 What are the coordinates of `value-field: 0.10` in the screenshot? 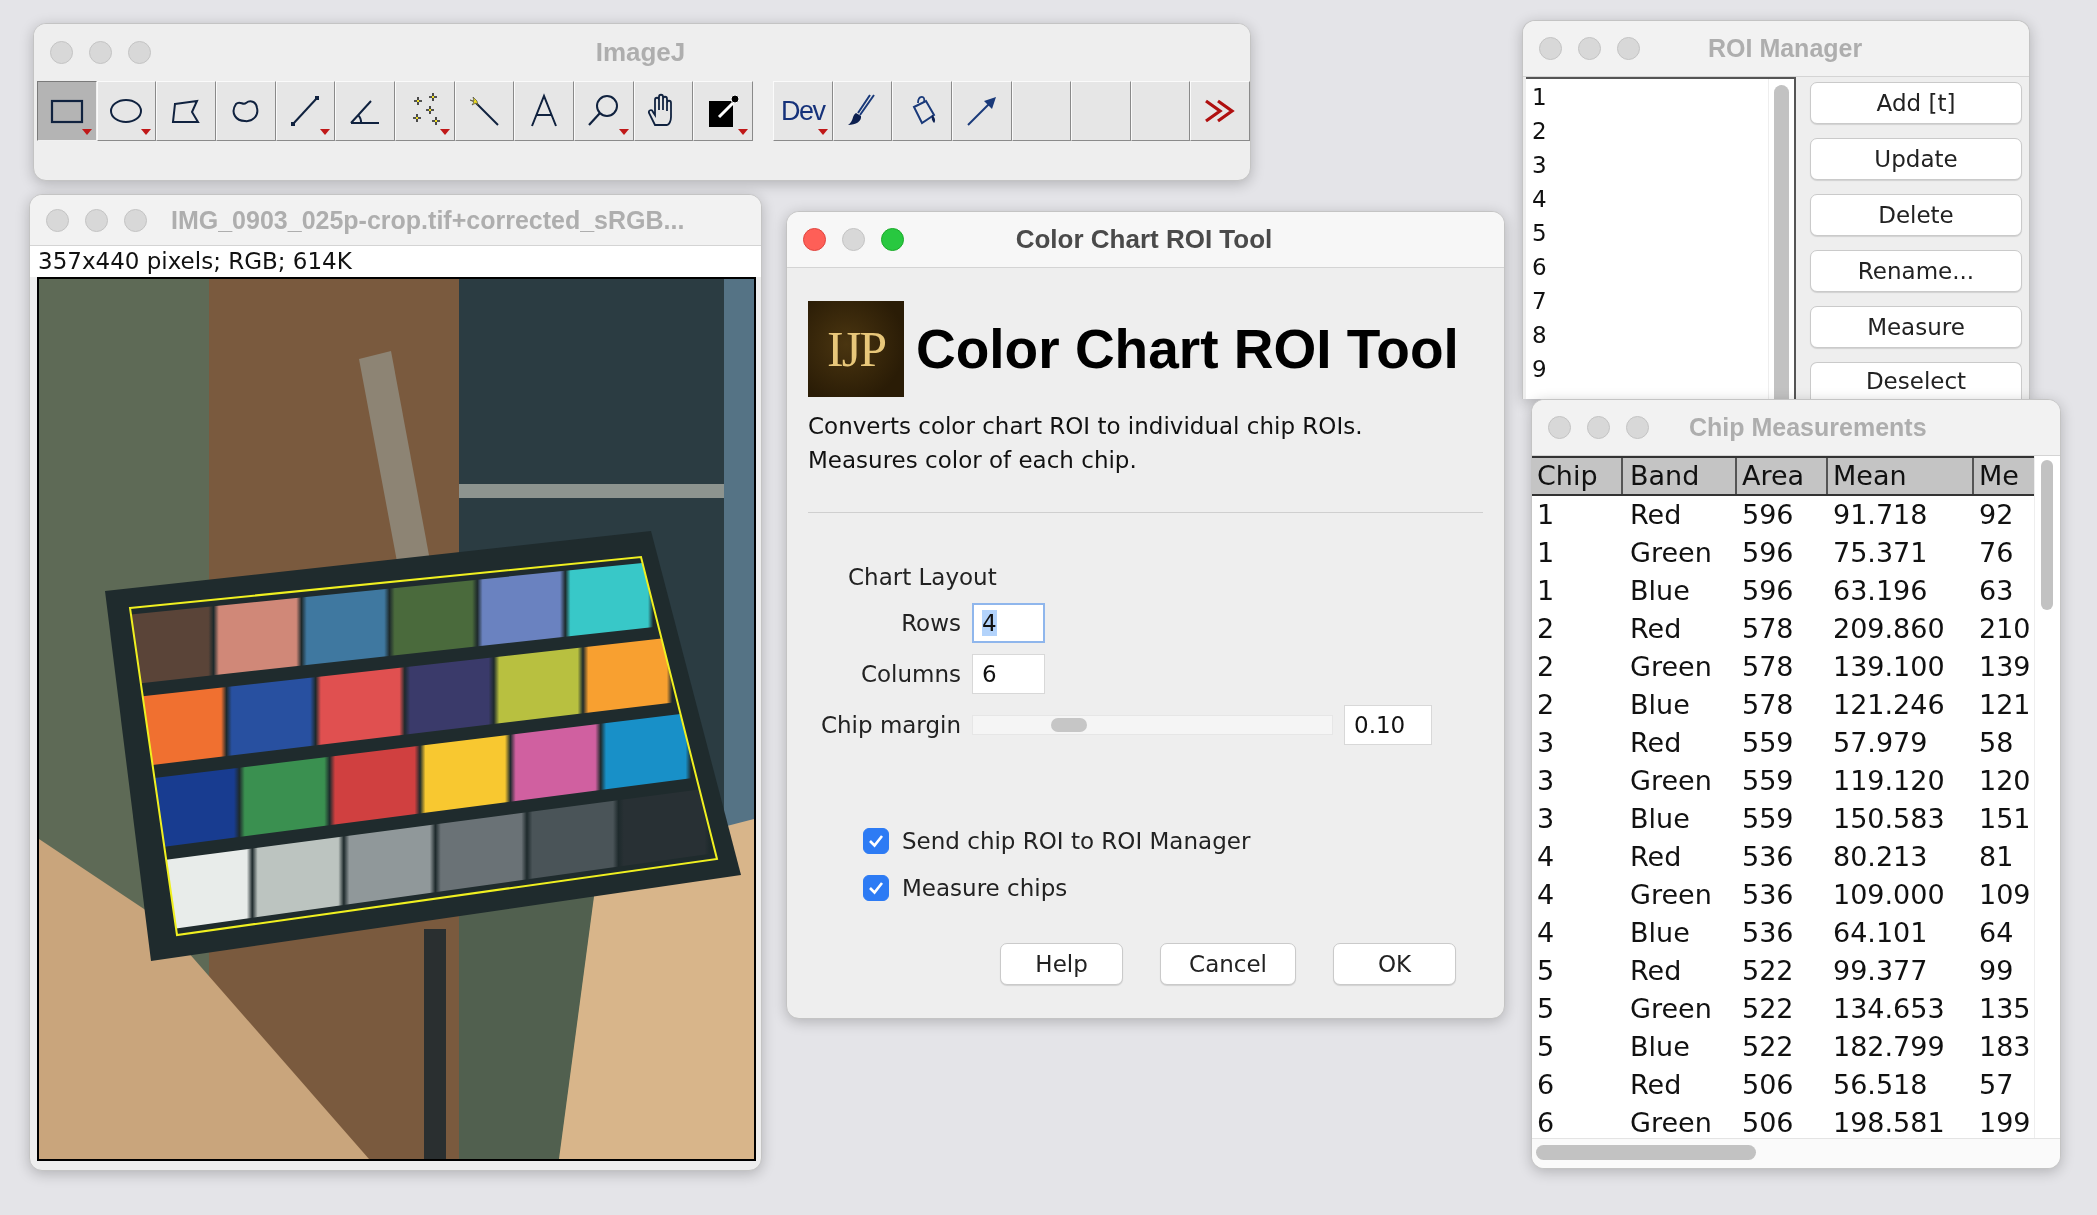 It's located at (1388, 724).